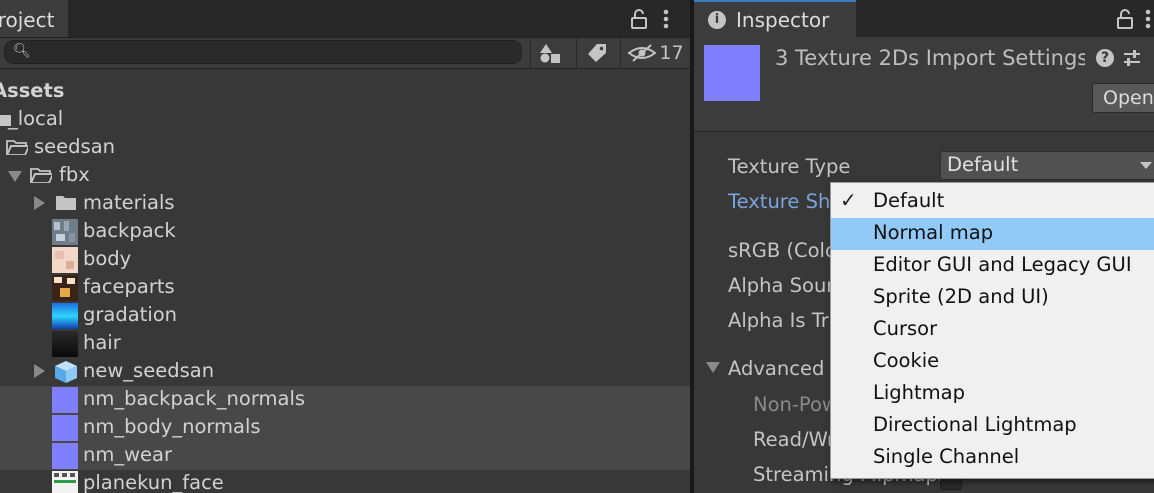 This screenshot has height=493, width=1154. I want to click on tree-item-fbx: fbx, so click(345, 176).